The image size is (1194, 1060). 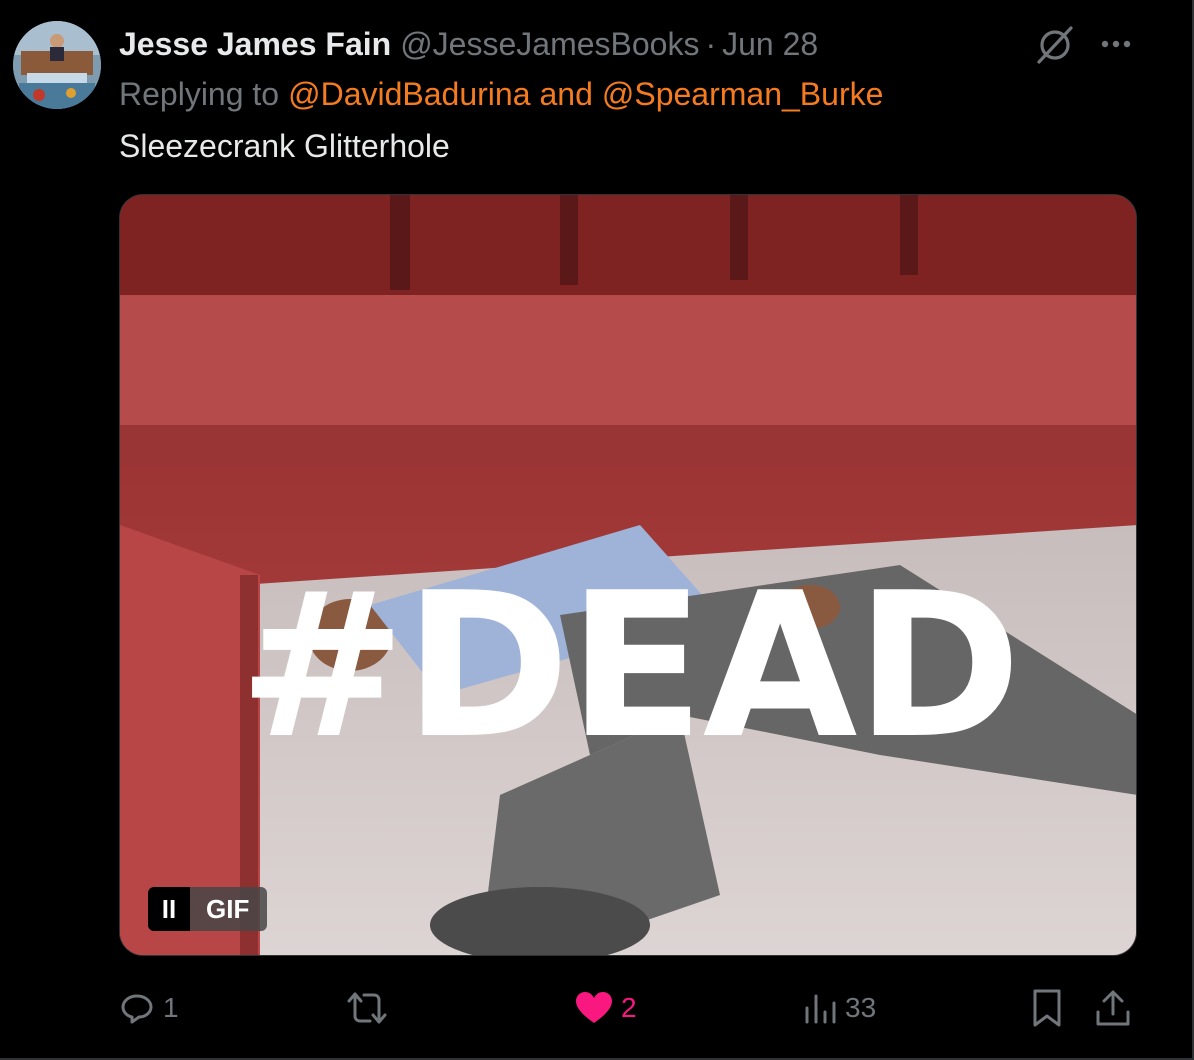 I want to click on share-icon, so click(x=1113, y=1008).